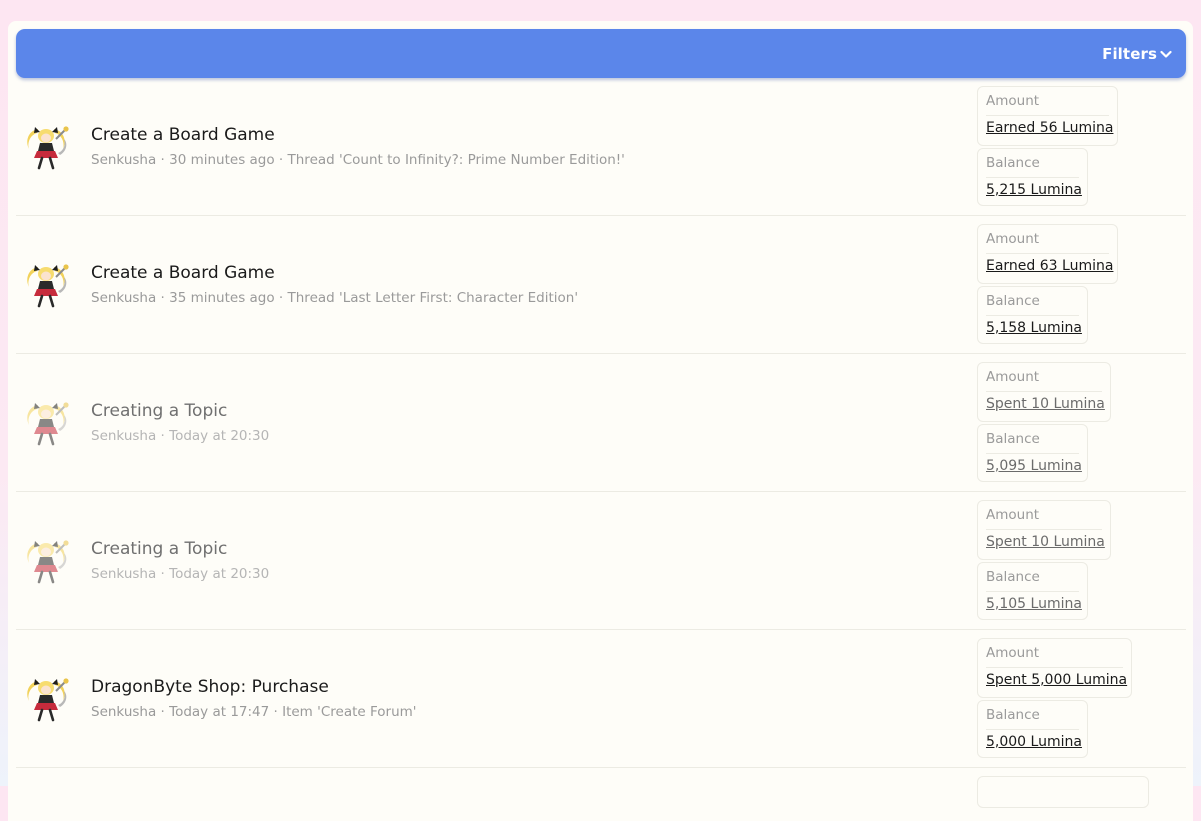 The height and width of the screenshot is (821, 1201). Describe the element at coordinates (1034, 190) in the screenshot. I see `balance-value: 5,215 Lumina` at that location.